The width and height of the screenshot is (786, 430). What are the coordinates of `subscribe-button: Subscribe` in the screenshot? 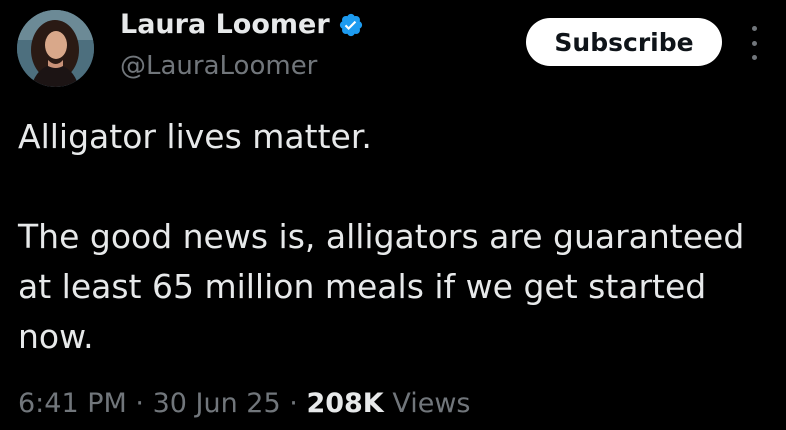 It's located at (624, 42).